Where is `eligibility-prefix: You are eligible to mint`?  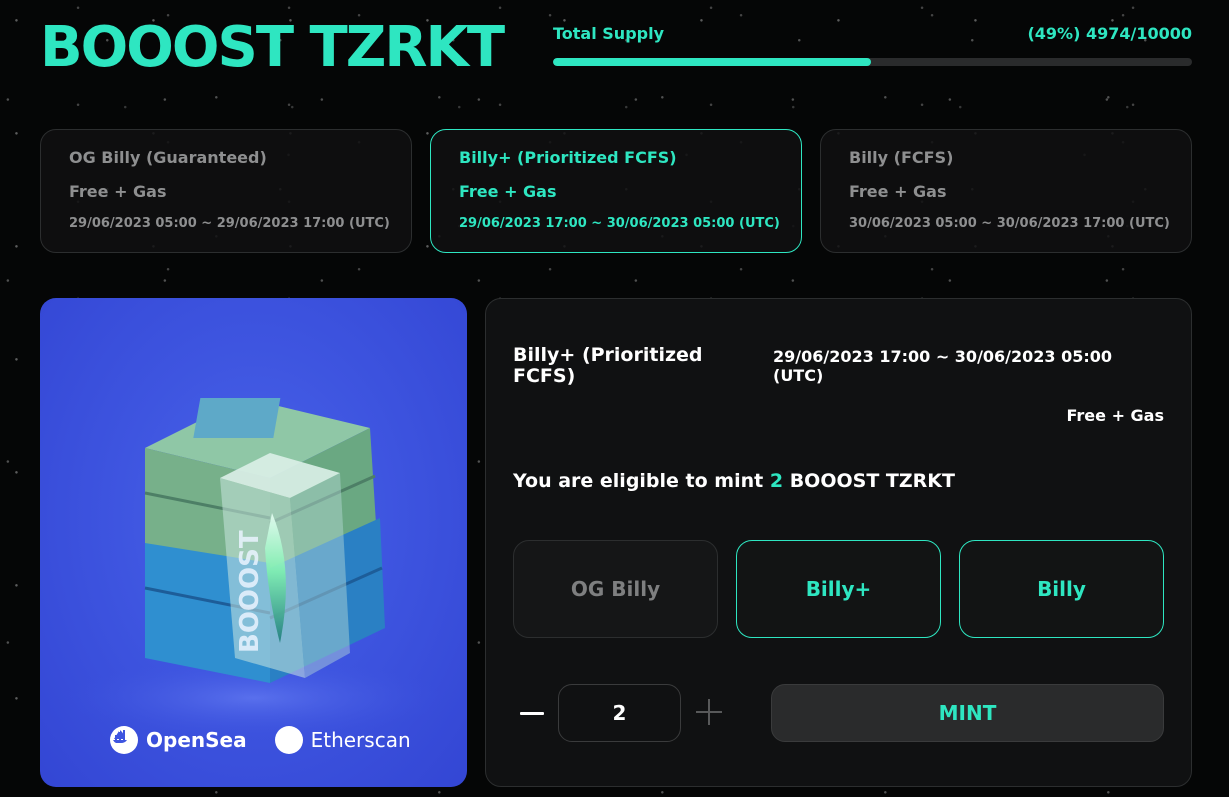
eligibility-prefix: You are eligible to mint is located at coordinates (638, 481).